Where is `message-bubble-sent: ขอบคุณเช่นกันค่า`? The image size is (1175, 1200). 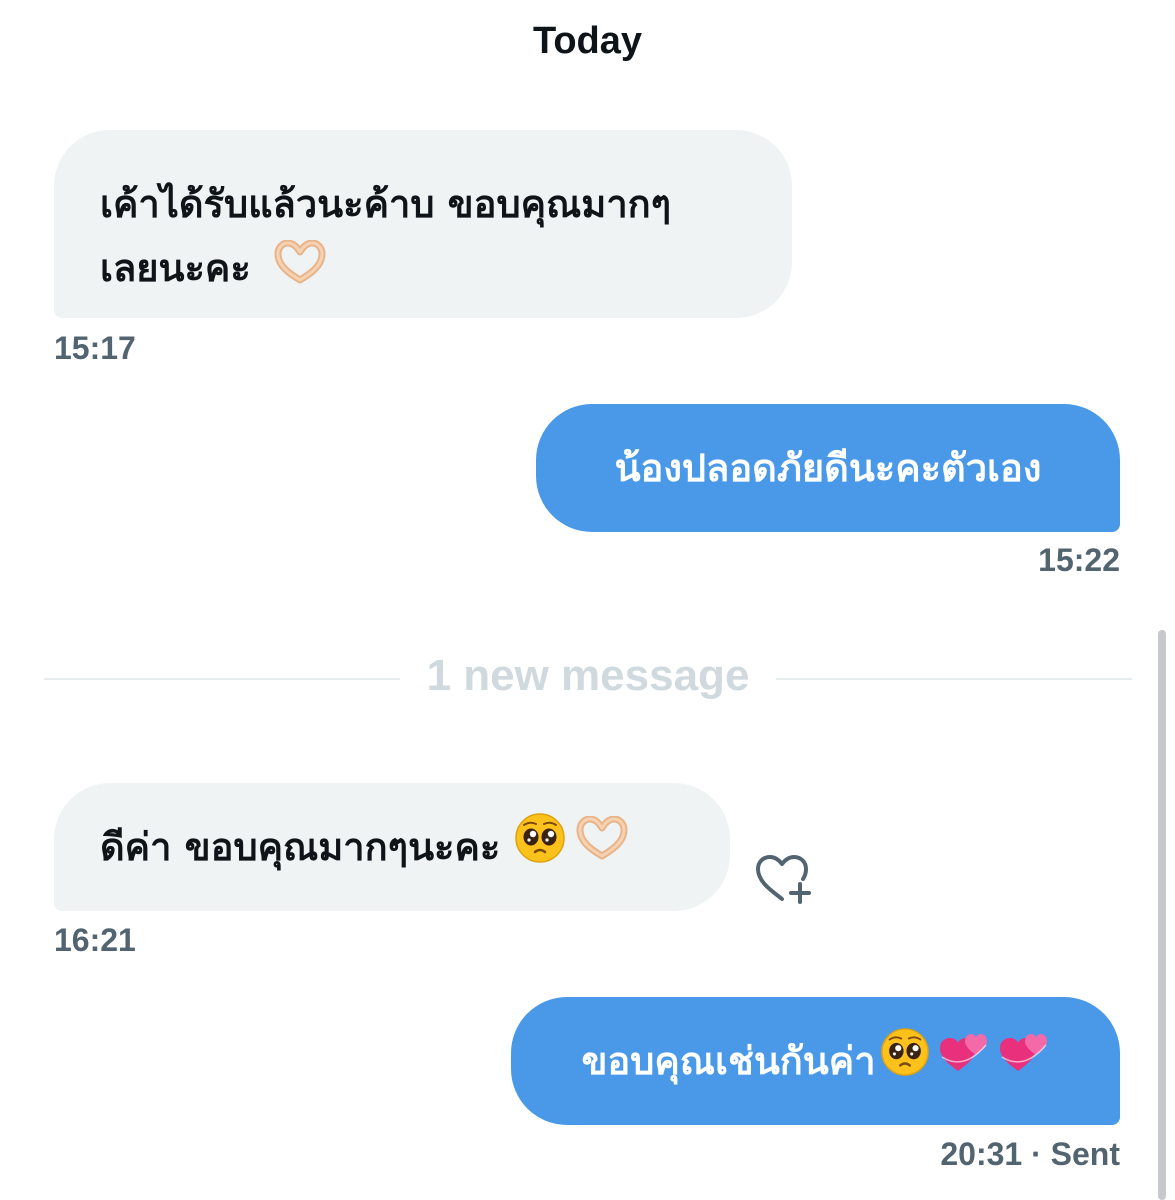
message-bubble-sent: ขอบคุณเช่นกันค่า is located at coordinates (815, 1061).